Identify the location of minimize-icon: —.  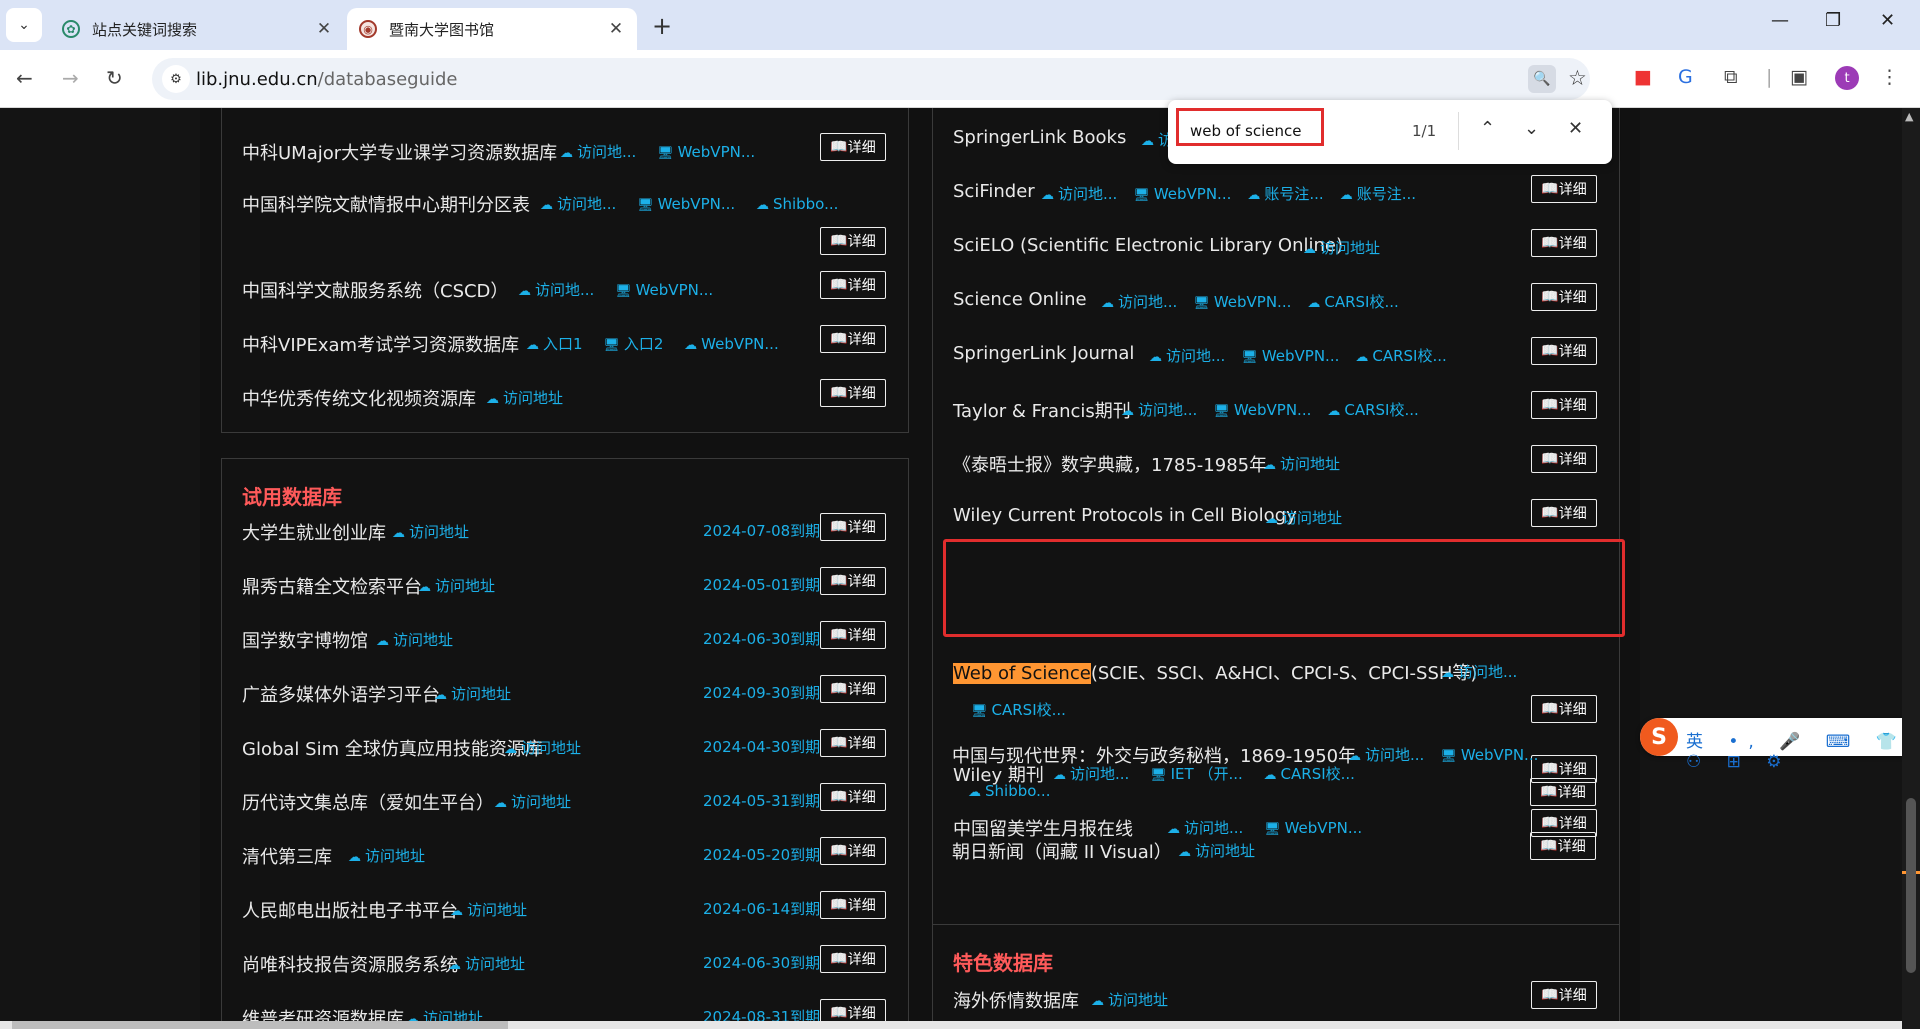
(1780, 20).